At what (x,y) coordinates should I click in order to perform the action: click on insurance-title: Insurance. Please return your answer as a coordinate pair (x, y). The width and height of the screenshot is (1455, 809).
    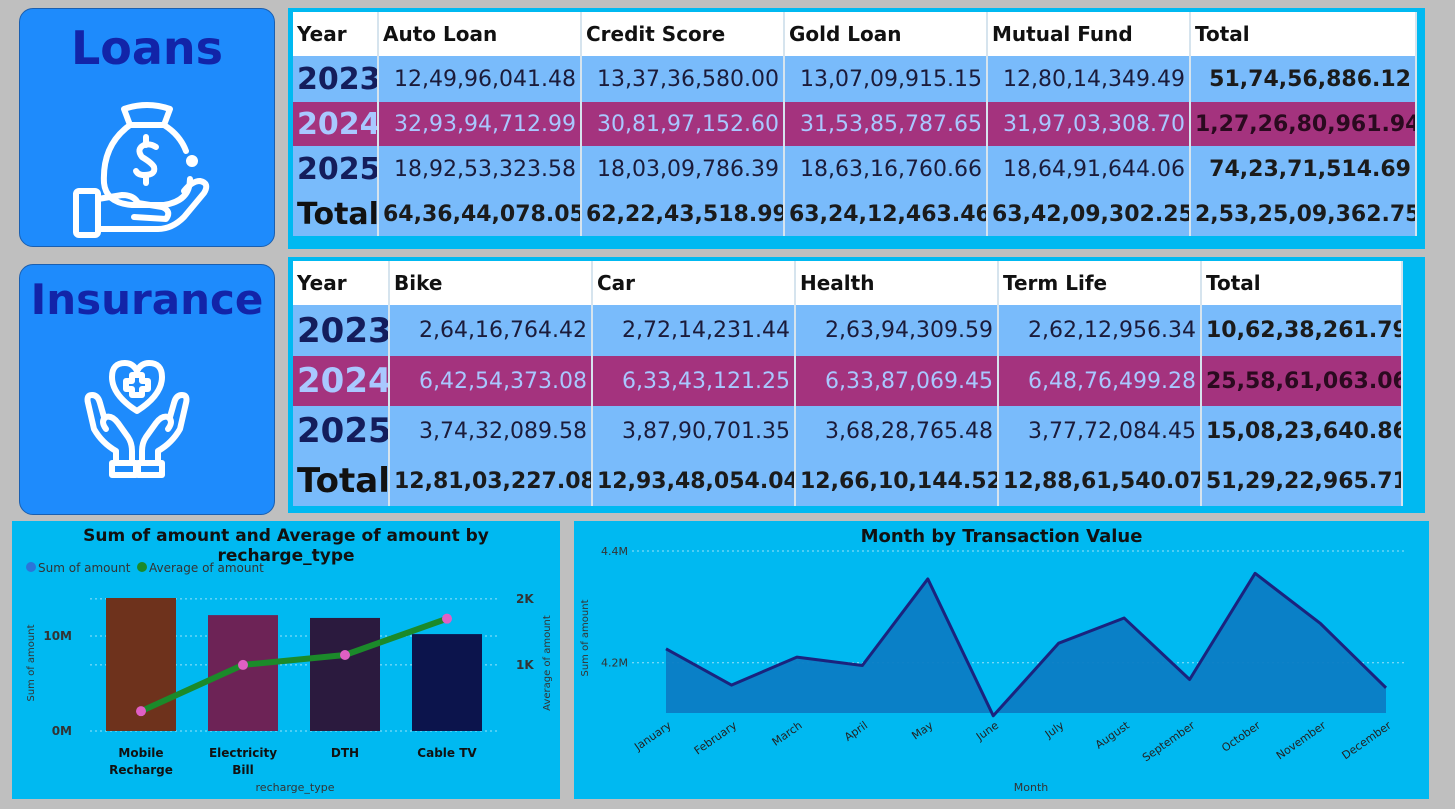
    Looking at the image, I should click on (147, 299).